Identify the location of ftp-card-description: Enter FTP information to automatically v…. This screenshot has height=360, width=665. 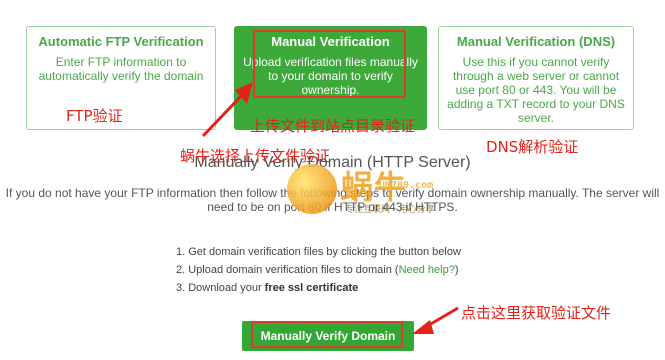
(121, 69).